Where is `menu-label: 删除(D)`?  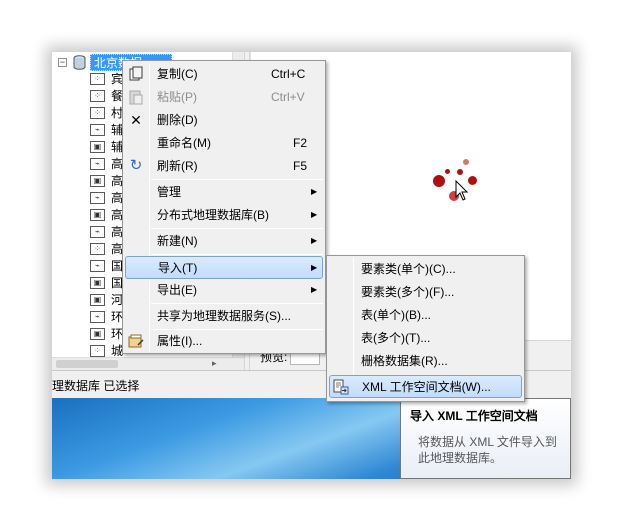
menu-label: 删除(D) is located at coordinates (177, 120).